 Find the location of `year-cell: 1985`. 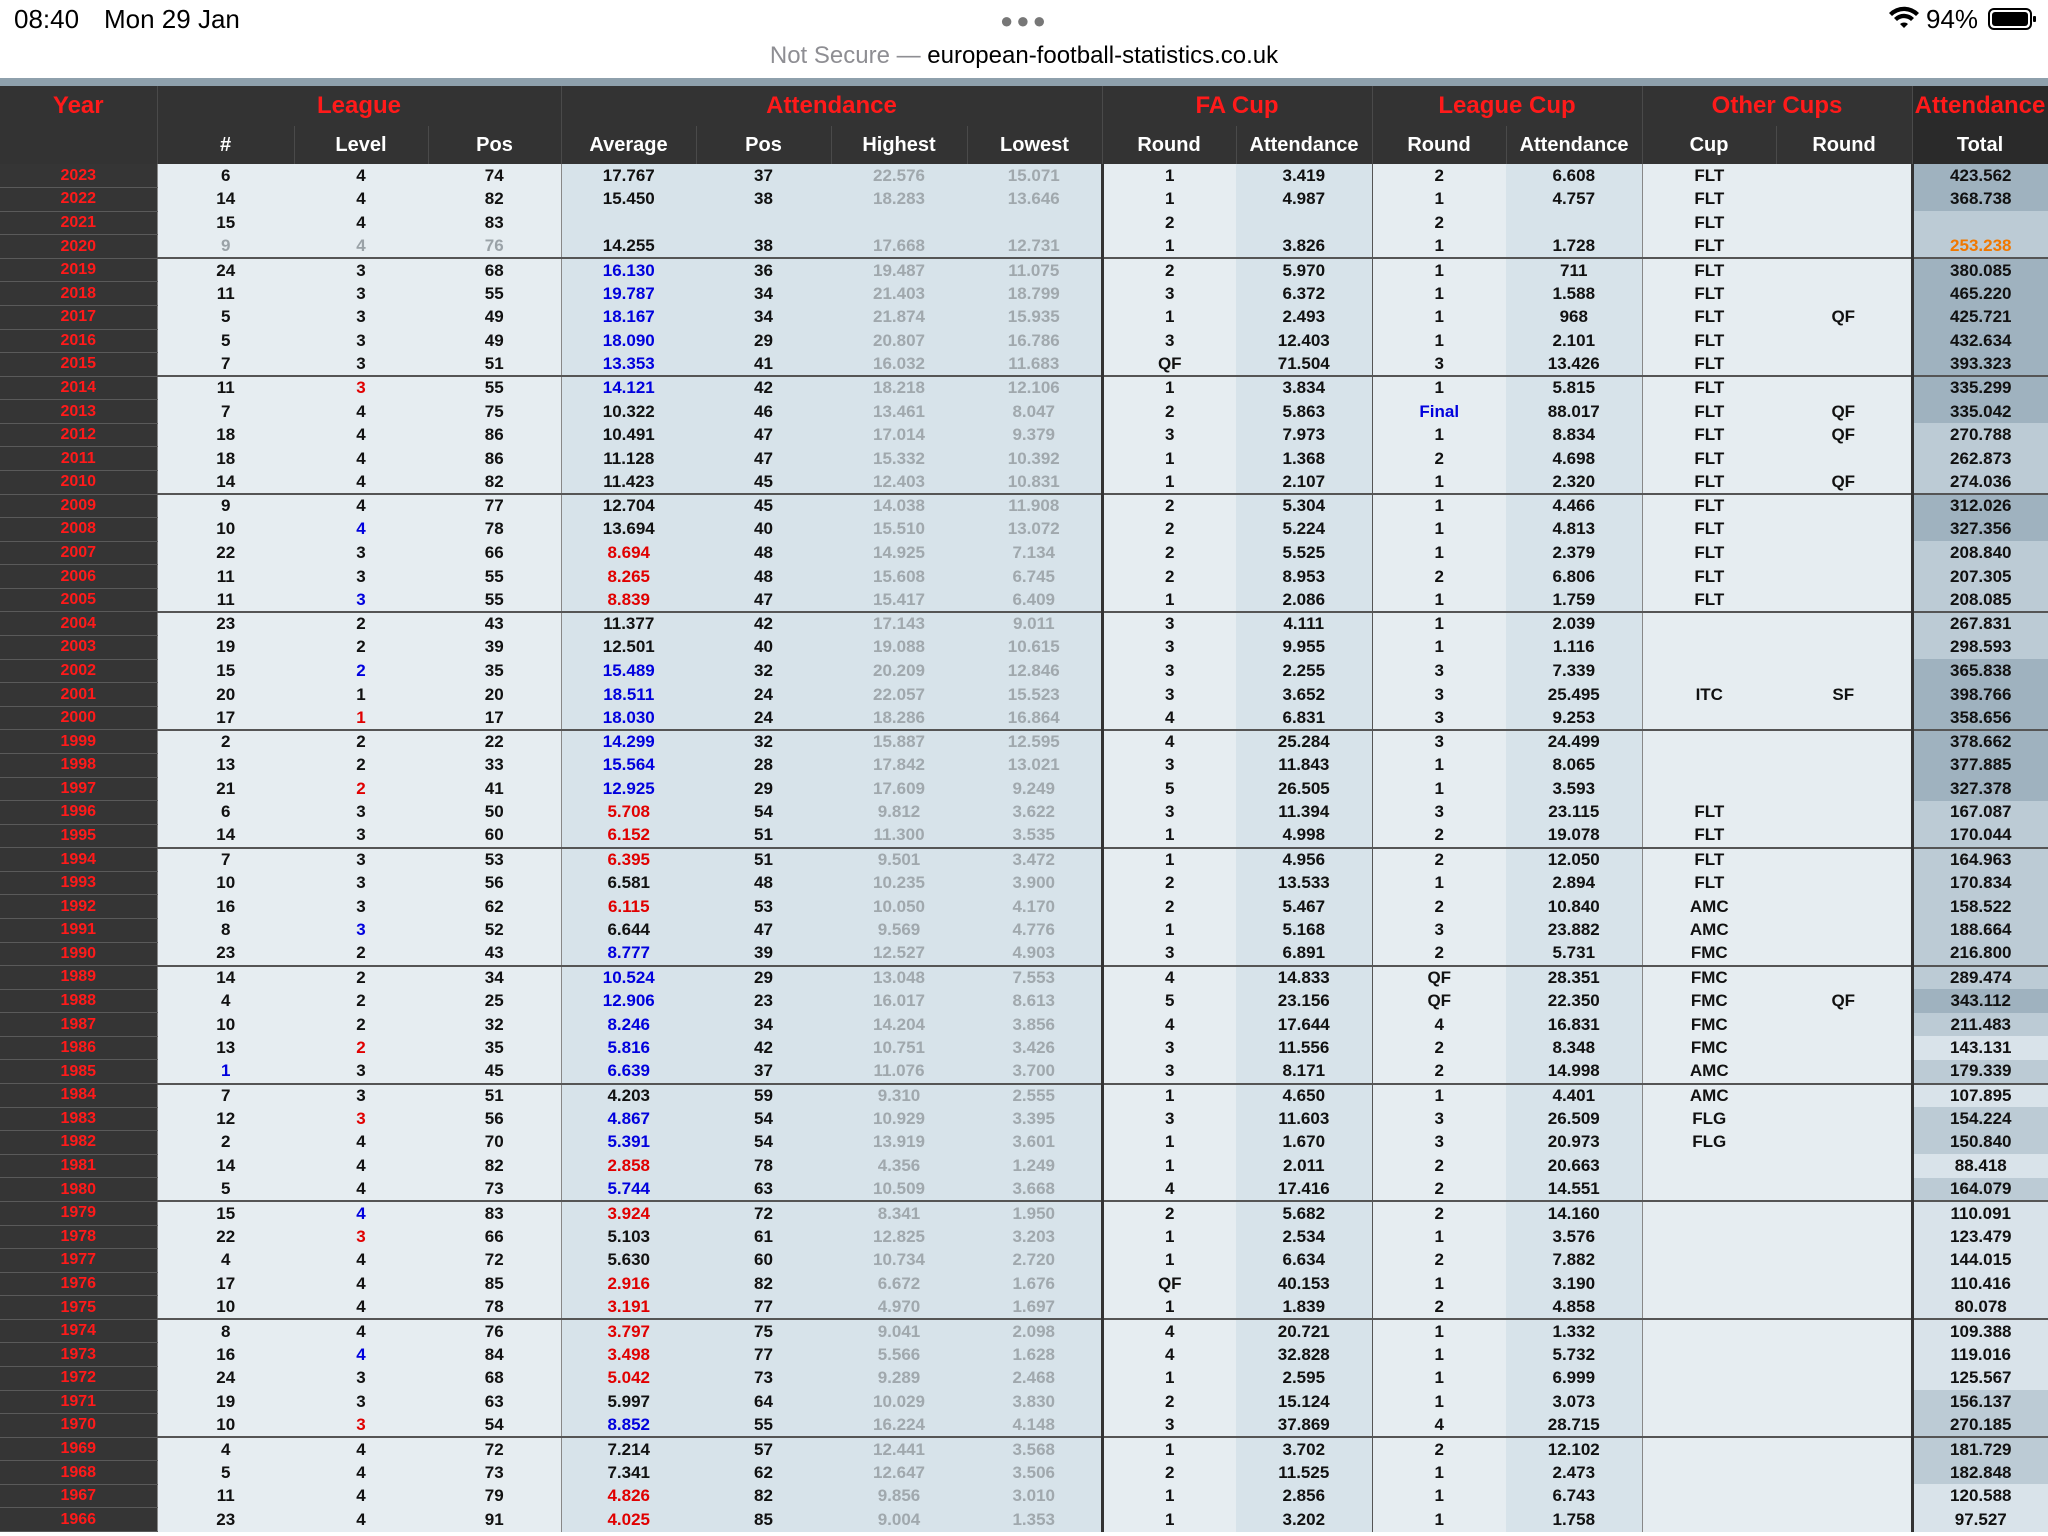

year-cell: 1985 is located at coordinates (78, 1072).